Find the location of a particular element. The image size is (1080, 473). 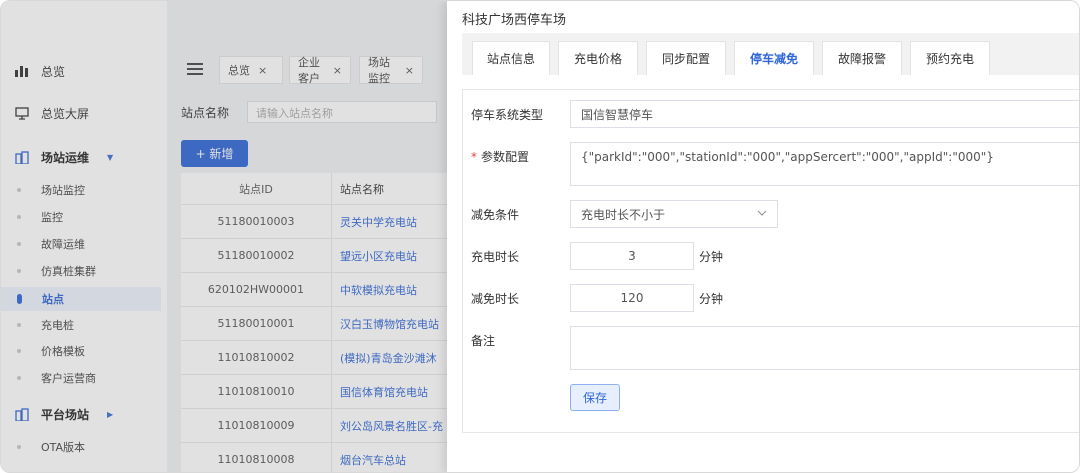

condition-select: 充电时长不小于 is located at coordinates (674, 214).